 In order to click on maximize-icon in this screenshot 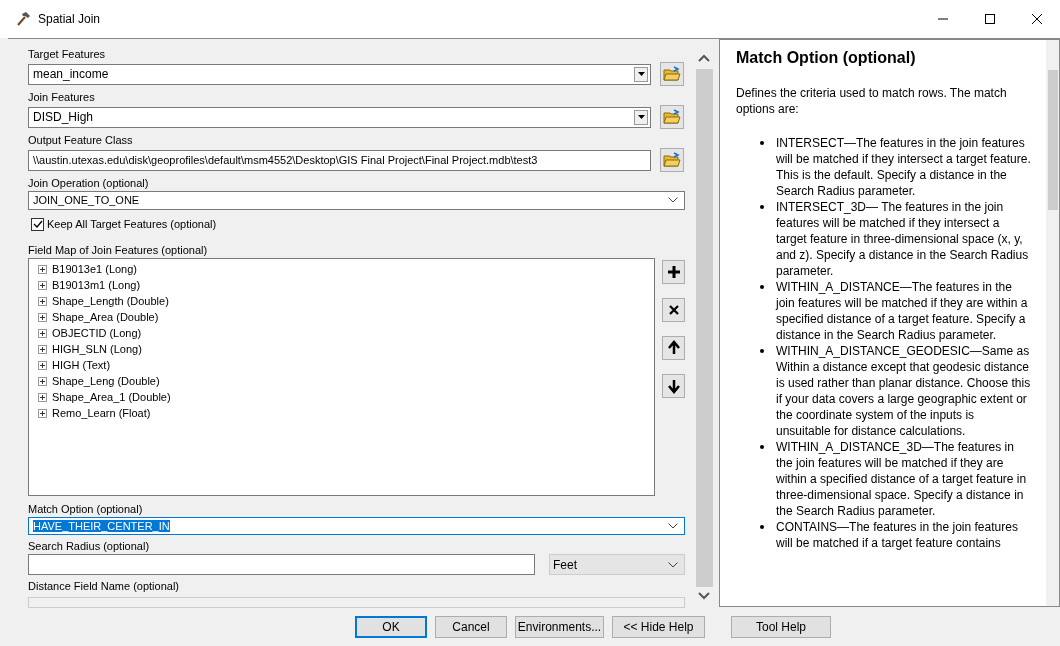, I will do `click(990, 19)`.